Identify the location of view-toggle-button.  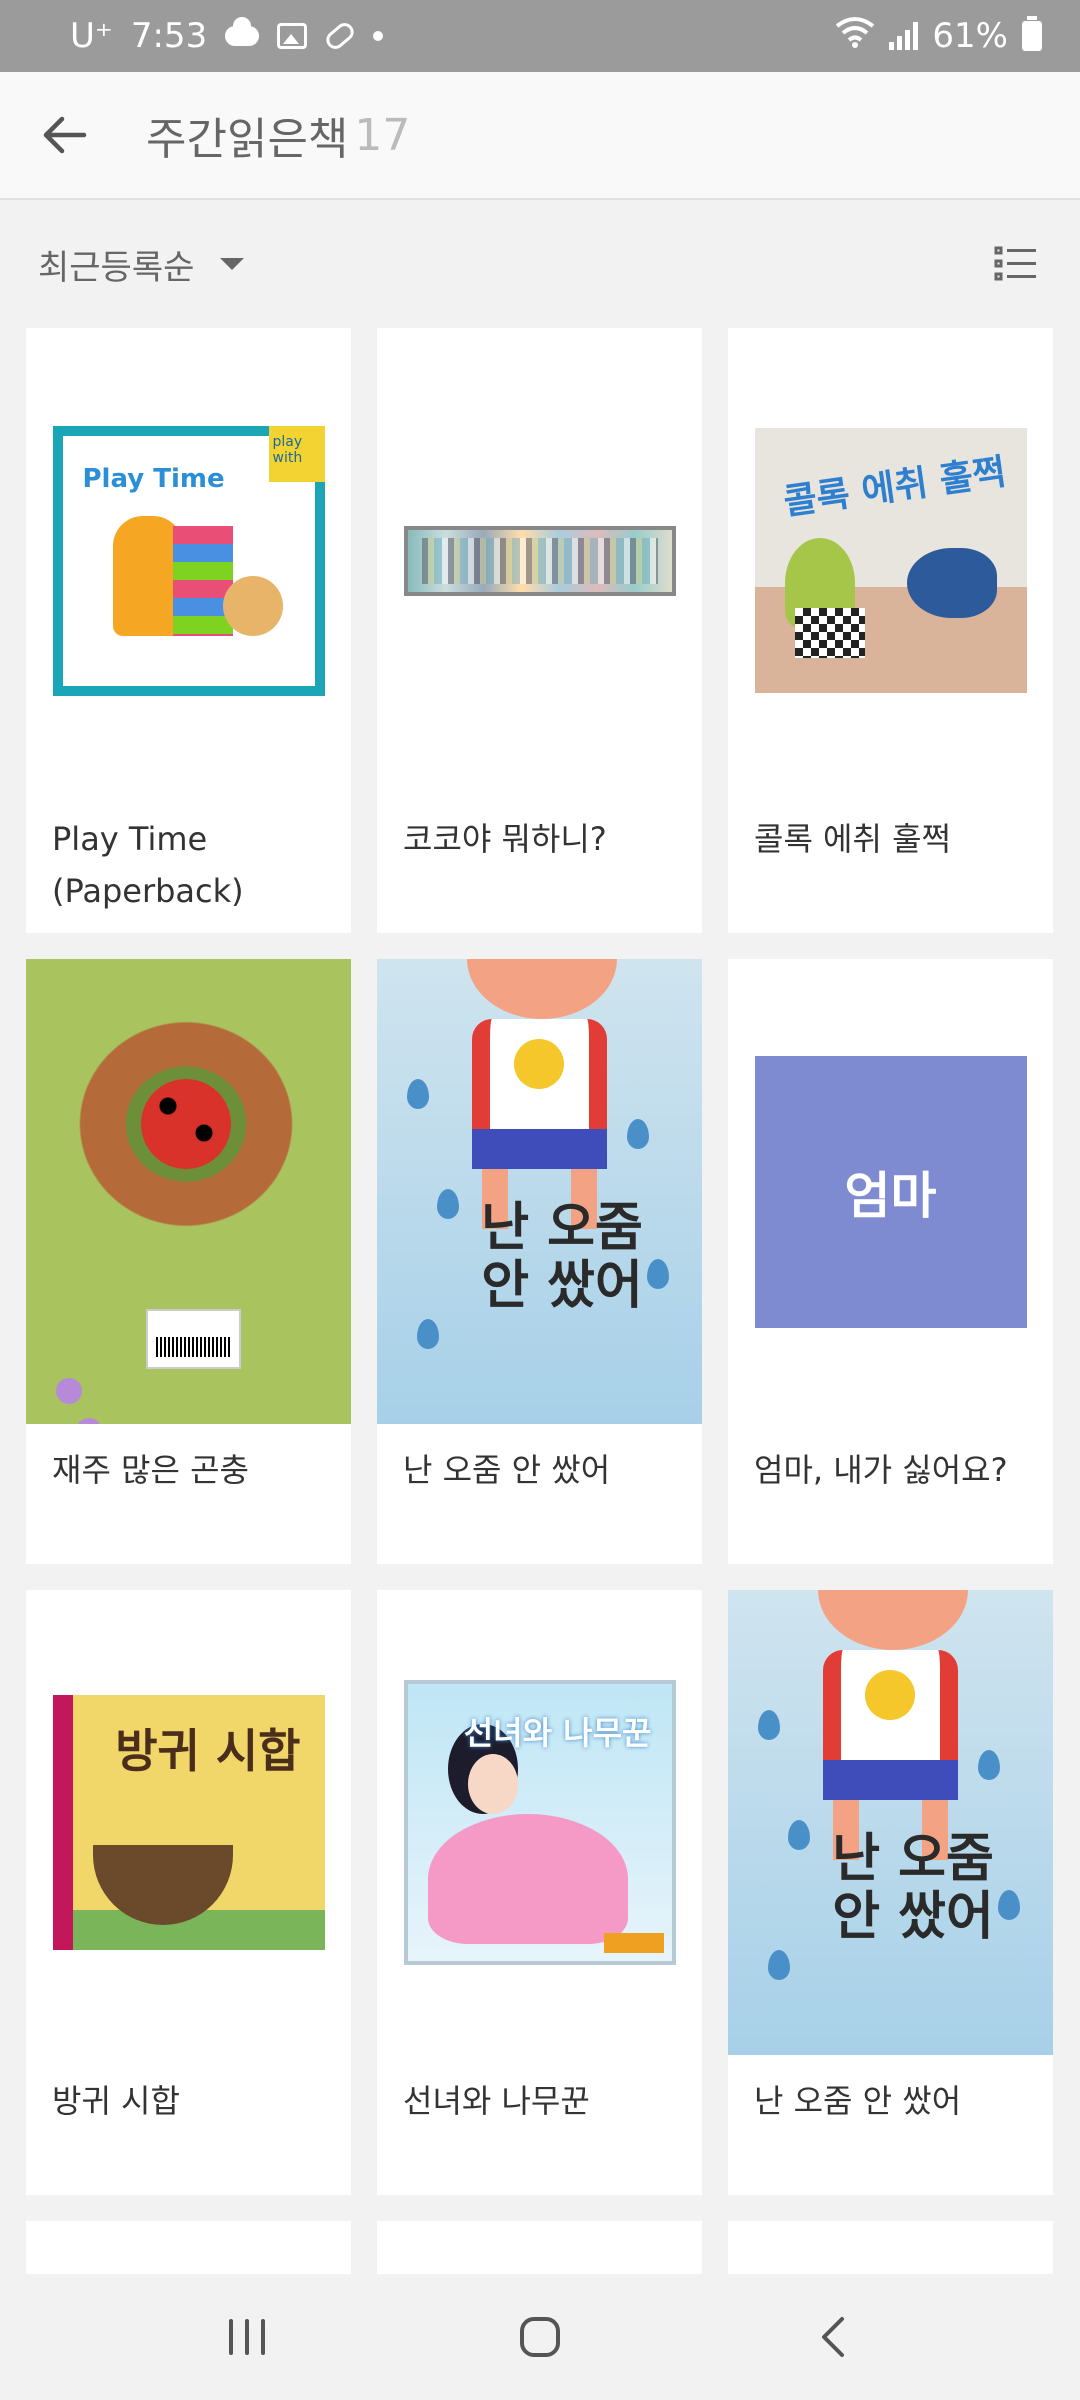
(1016, 264).